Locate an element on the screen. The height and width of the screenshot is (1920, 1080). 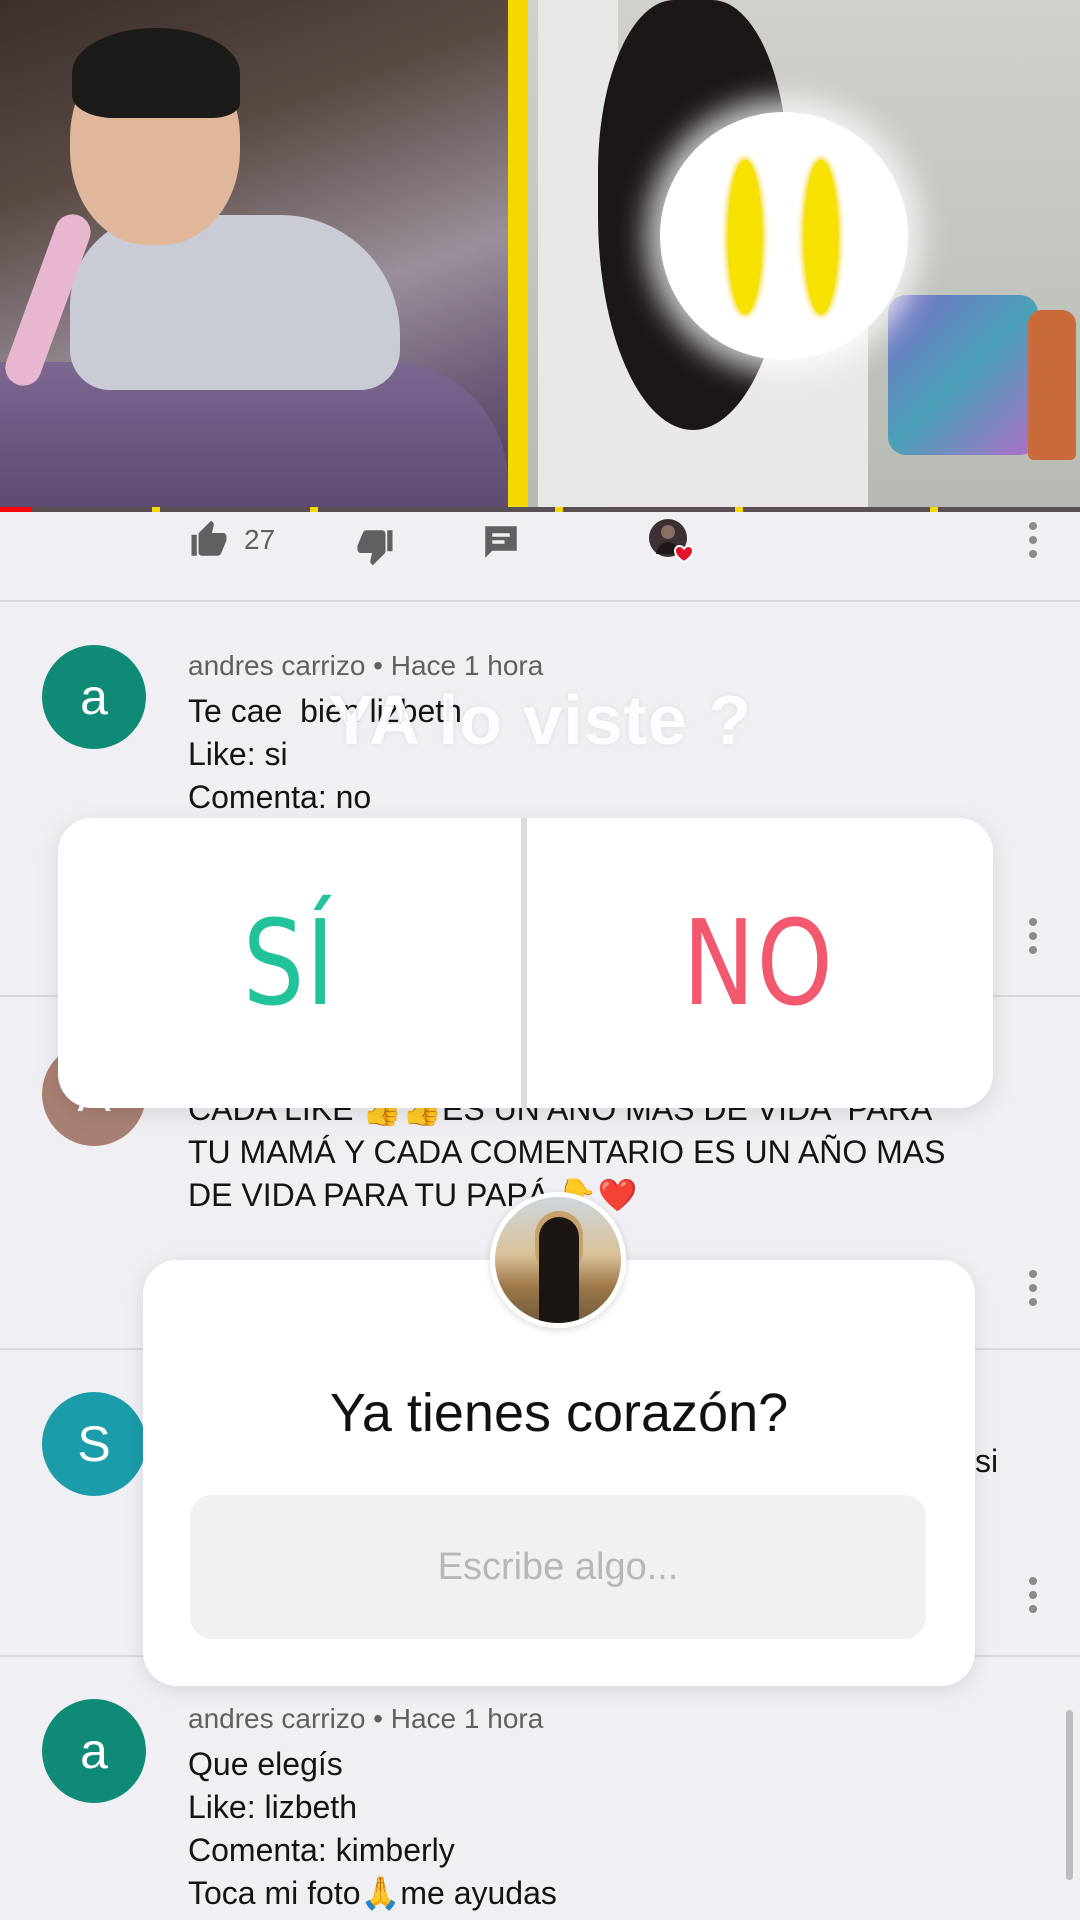
channel-avatar-button is located at coordinates (672, 542).